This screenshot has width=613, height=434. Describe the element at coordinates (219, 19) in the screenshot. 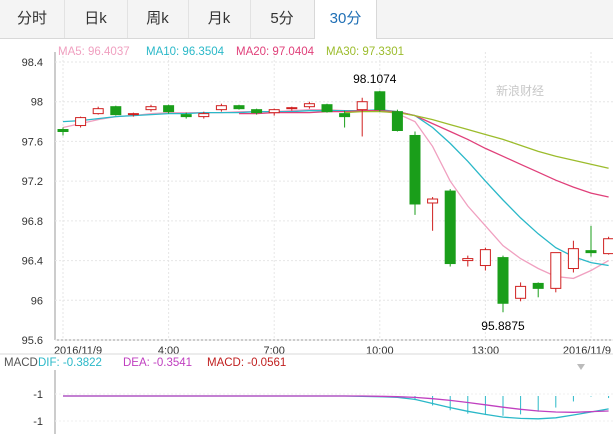

I see `tab-3: 月k` at that location.